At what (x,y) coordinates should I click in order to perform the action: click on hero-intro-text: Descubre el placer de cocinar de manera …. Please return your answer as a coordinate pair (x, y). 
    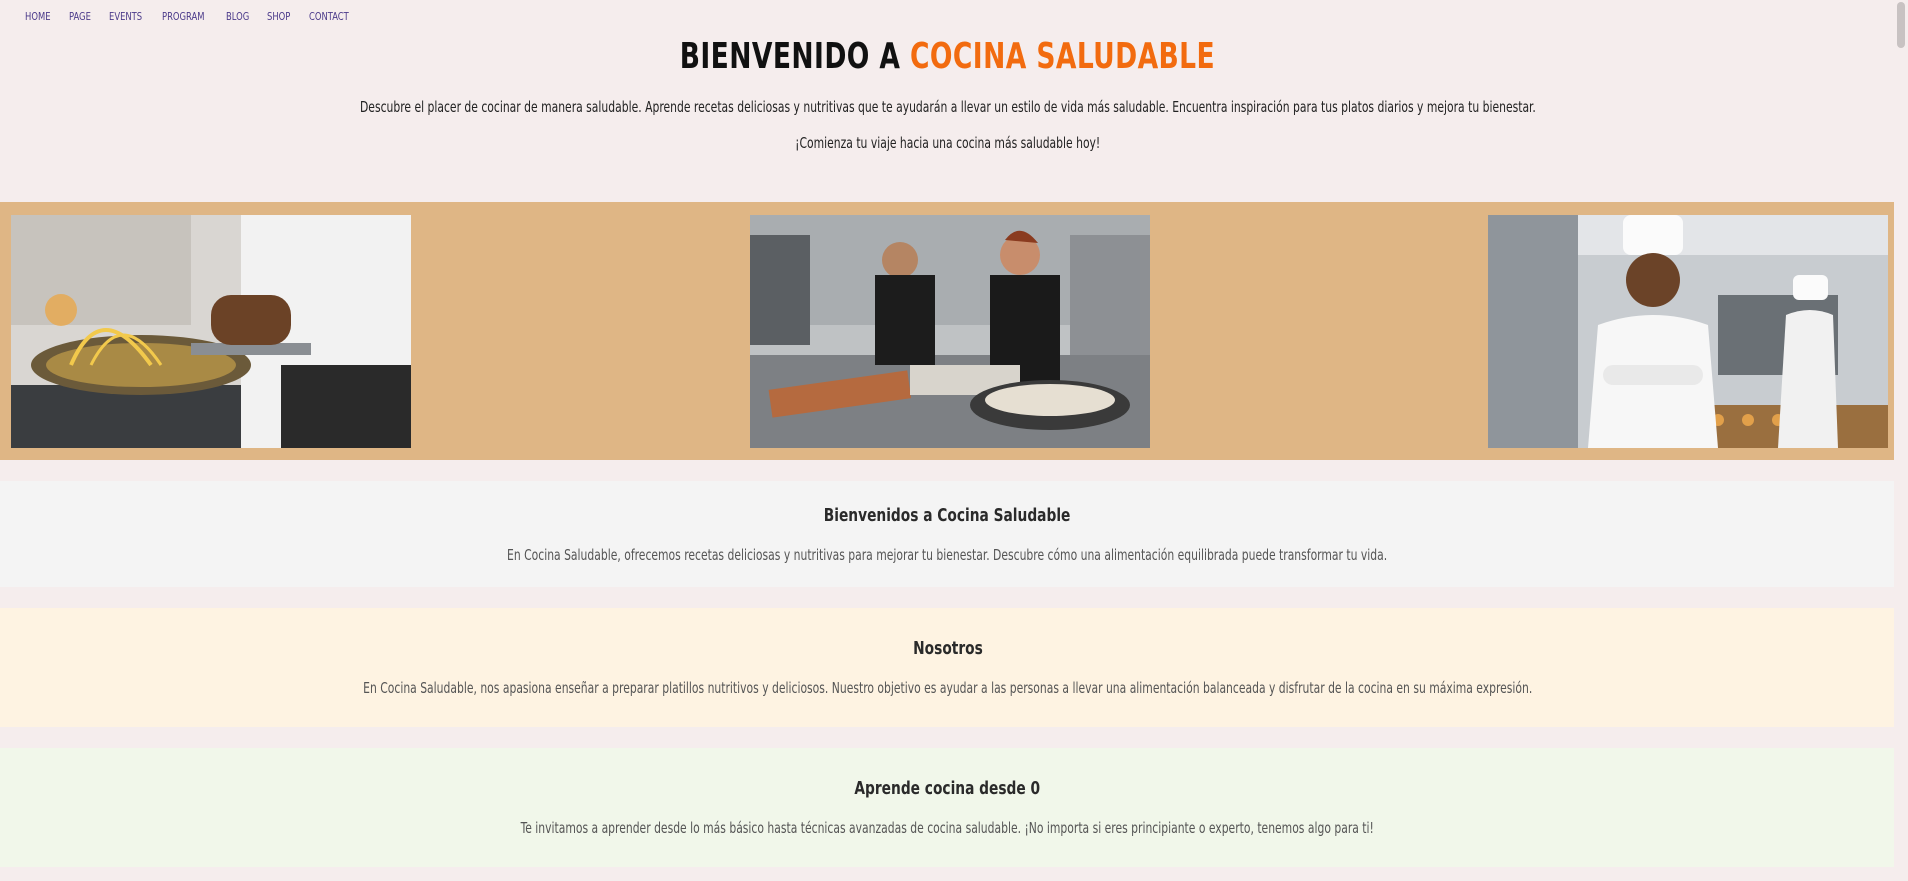
    Looking at the image, I should click on (947, 107).